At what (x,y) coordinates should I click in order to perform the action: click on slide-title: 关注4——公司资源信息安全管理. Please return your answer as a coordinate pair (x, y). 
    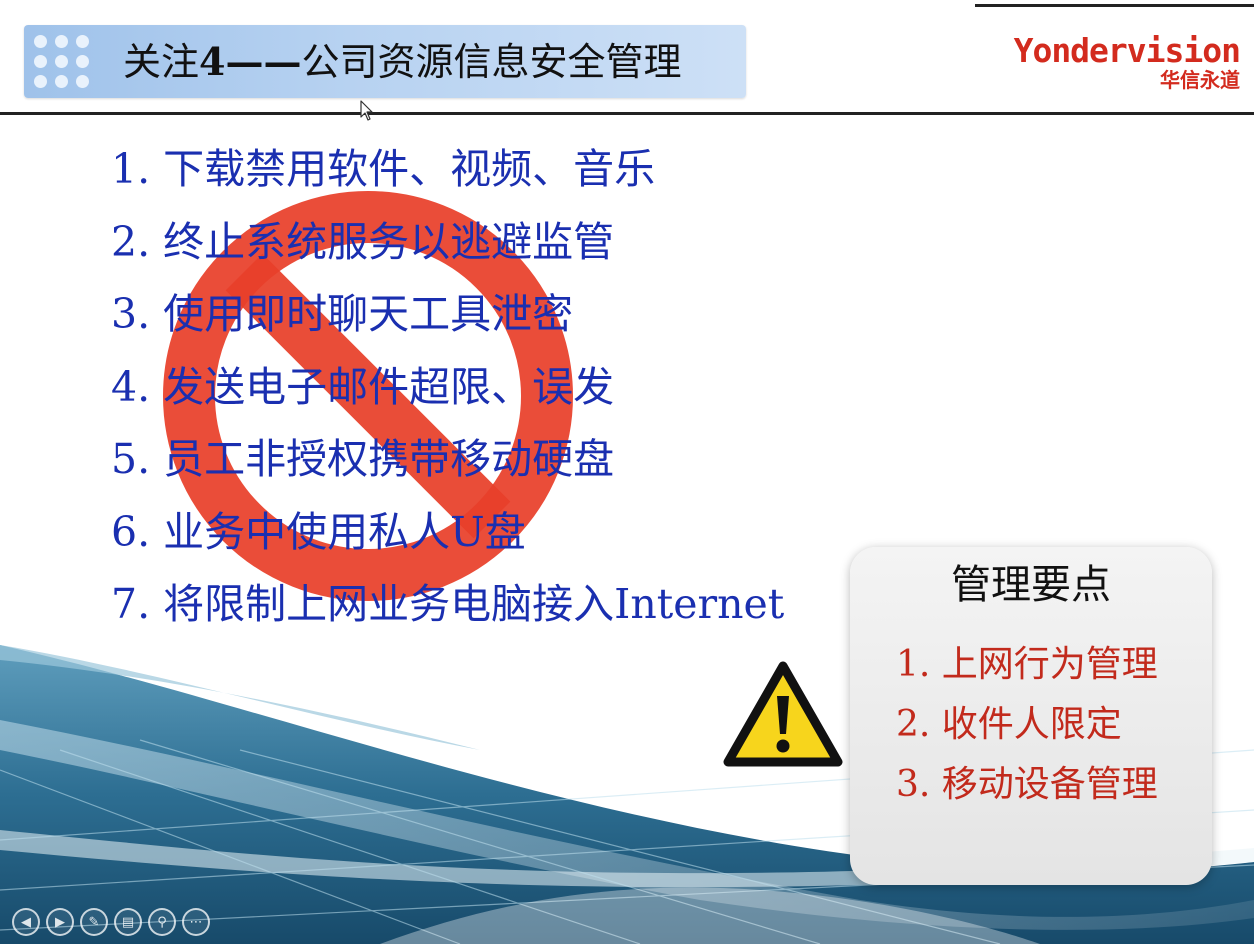
    Looking at the image, I should click on (402, 62).